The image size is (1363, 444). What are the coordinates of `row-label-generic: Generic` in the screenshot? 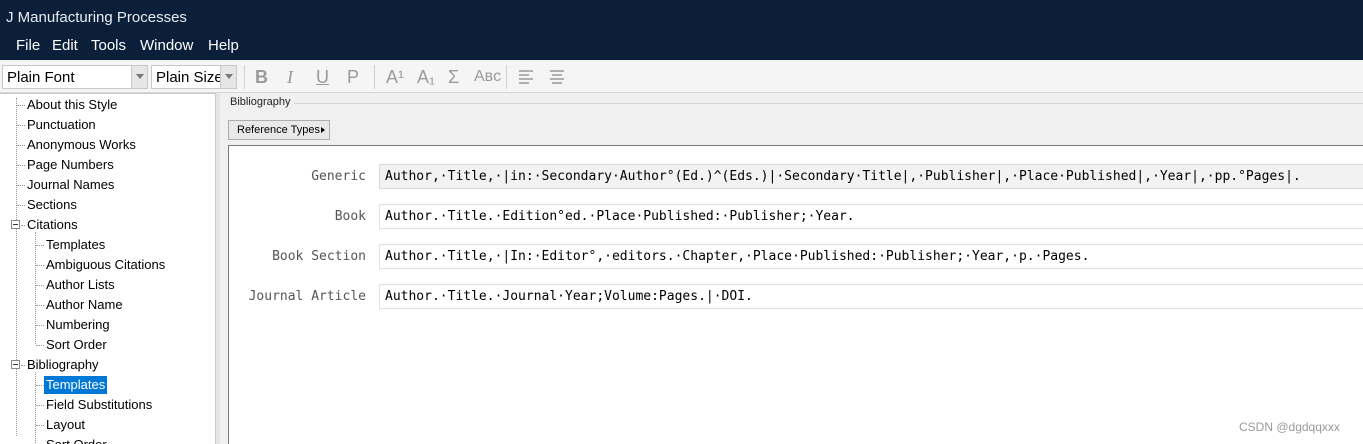 It's located at (338, 176).